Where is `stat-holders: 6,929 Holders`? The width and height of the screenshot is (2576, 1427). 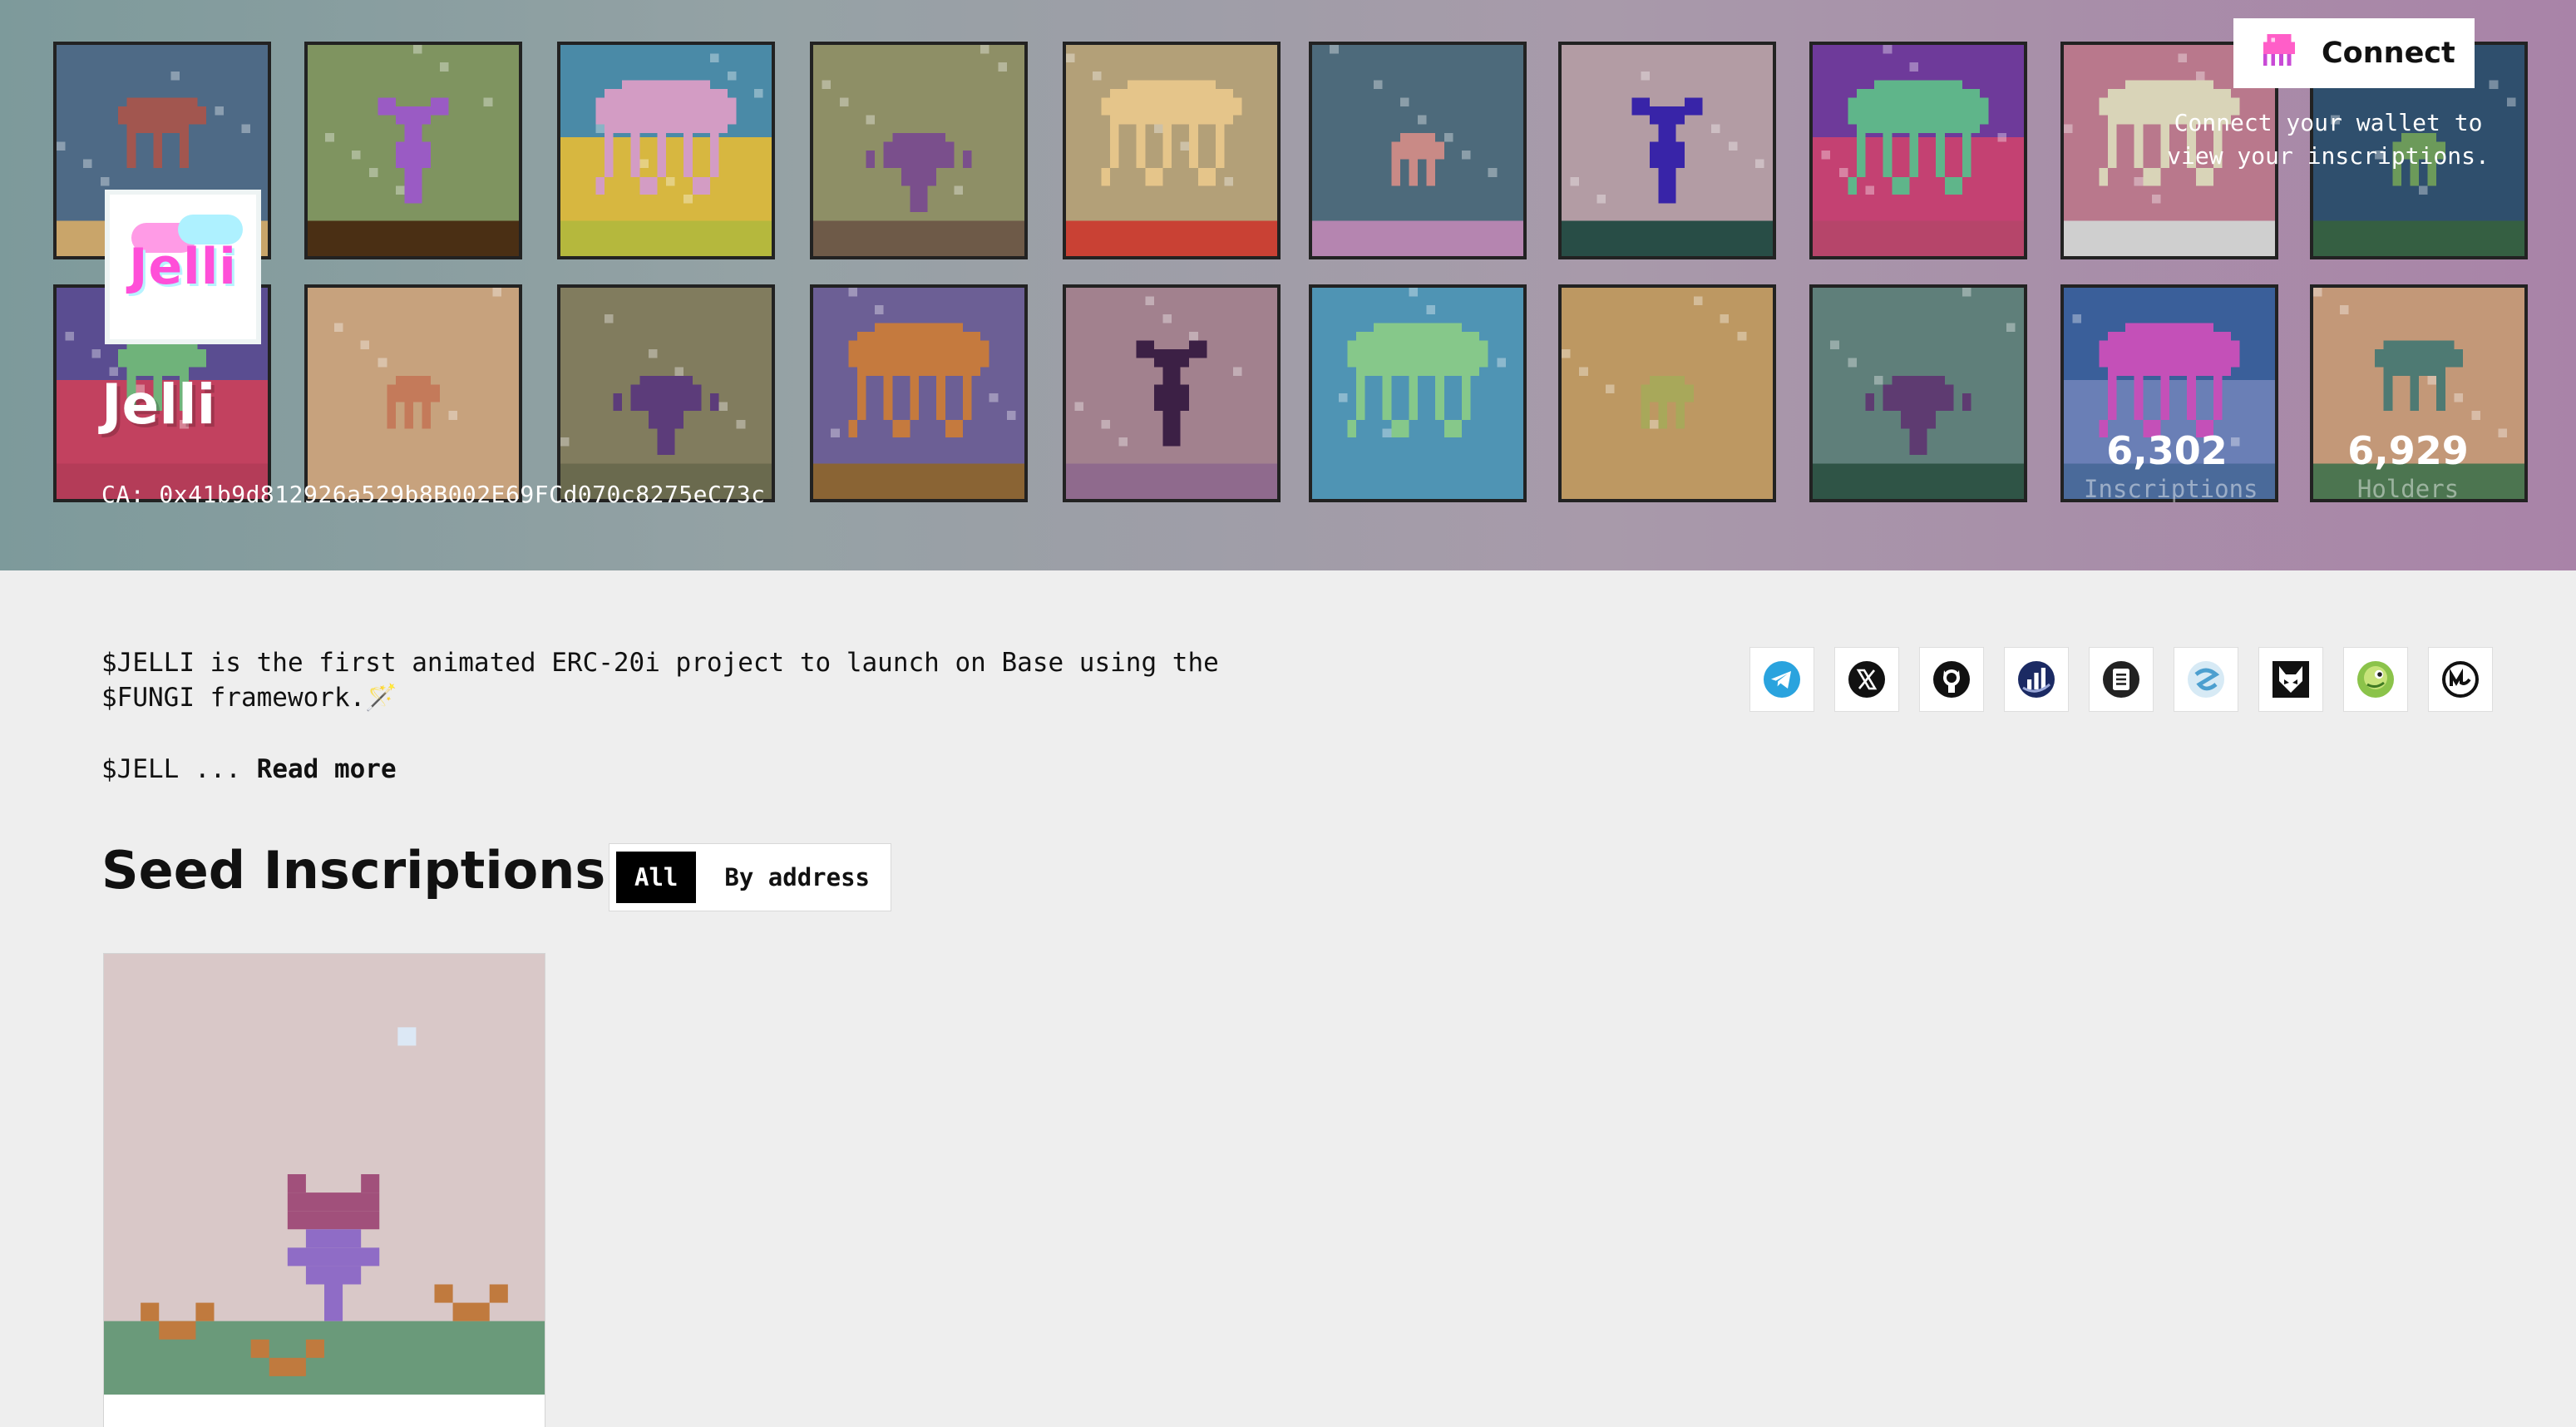
stat-holders: 6,929 Holders is located at coordinates (2408, 465).